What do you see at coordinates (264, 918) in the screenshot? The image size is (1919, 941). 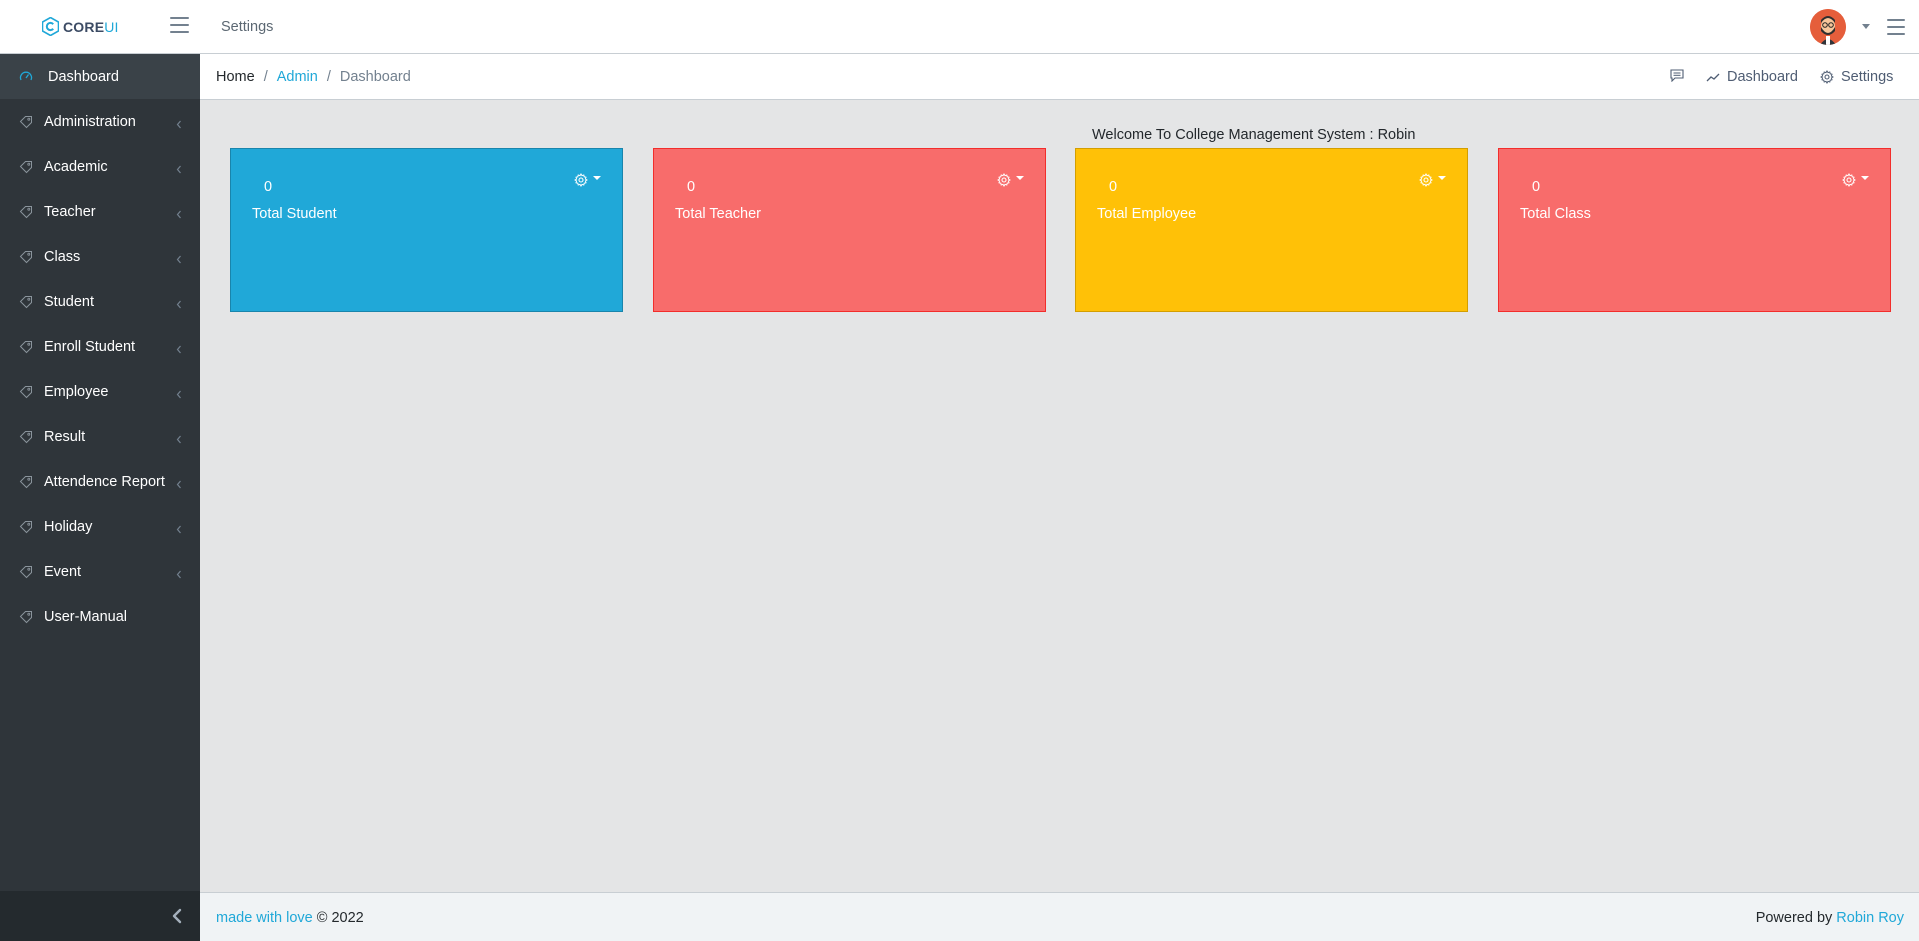 I see `made-with-love-link: made with love` at bounding box center [264, 918].